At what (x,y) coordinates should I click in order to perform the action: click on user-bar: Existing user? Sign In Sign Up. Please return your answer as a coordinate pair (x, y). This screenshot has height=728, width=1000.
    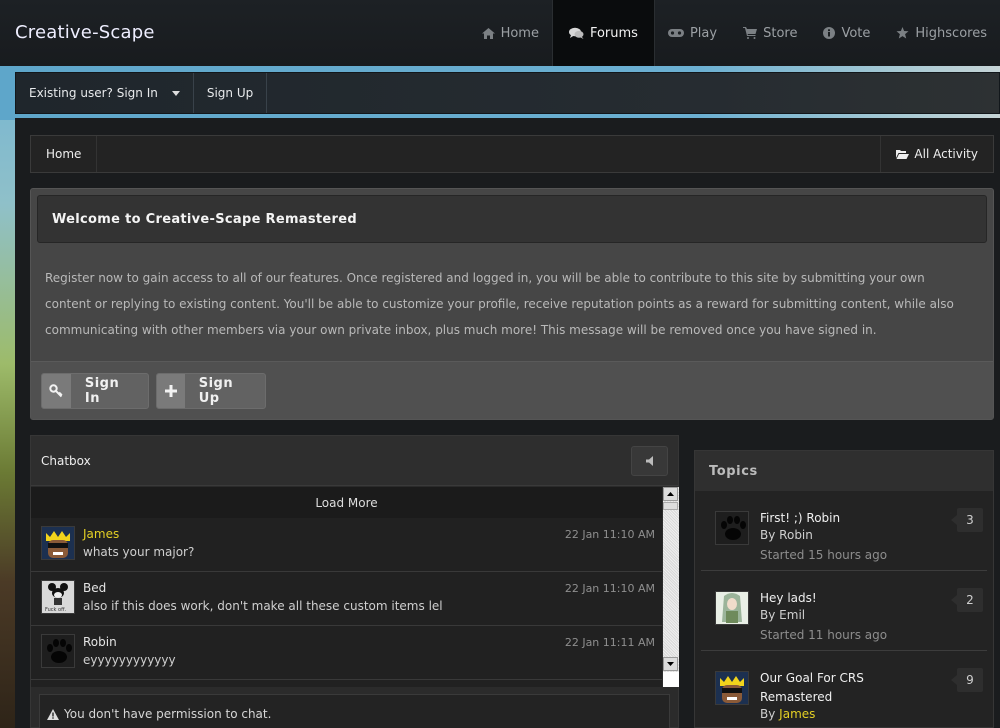
    Looking at the image, I should click on (507, 93).